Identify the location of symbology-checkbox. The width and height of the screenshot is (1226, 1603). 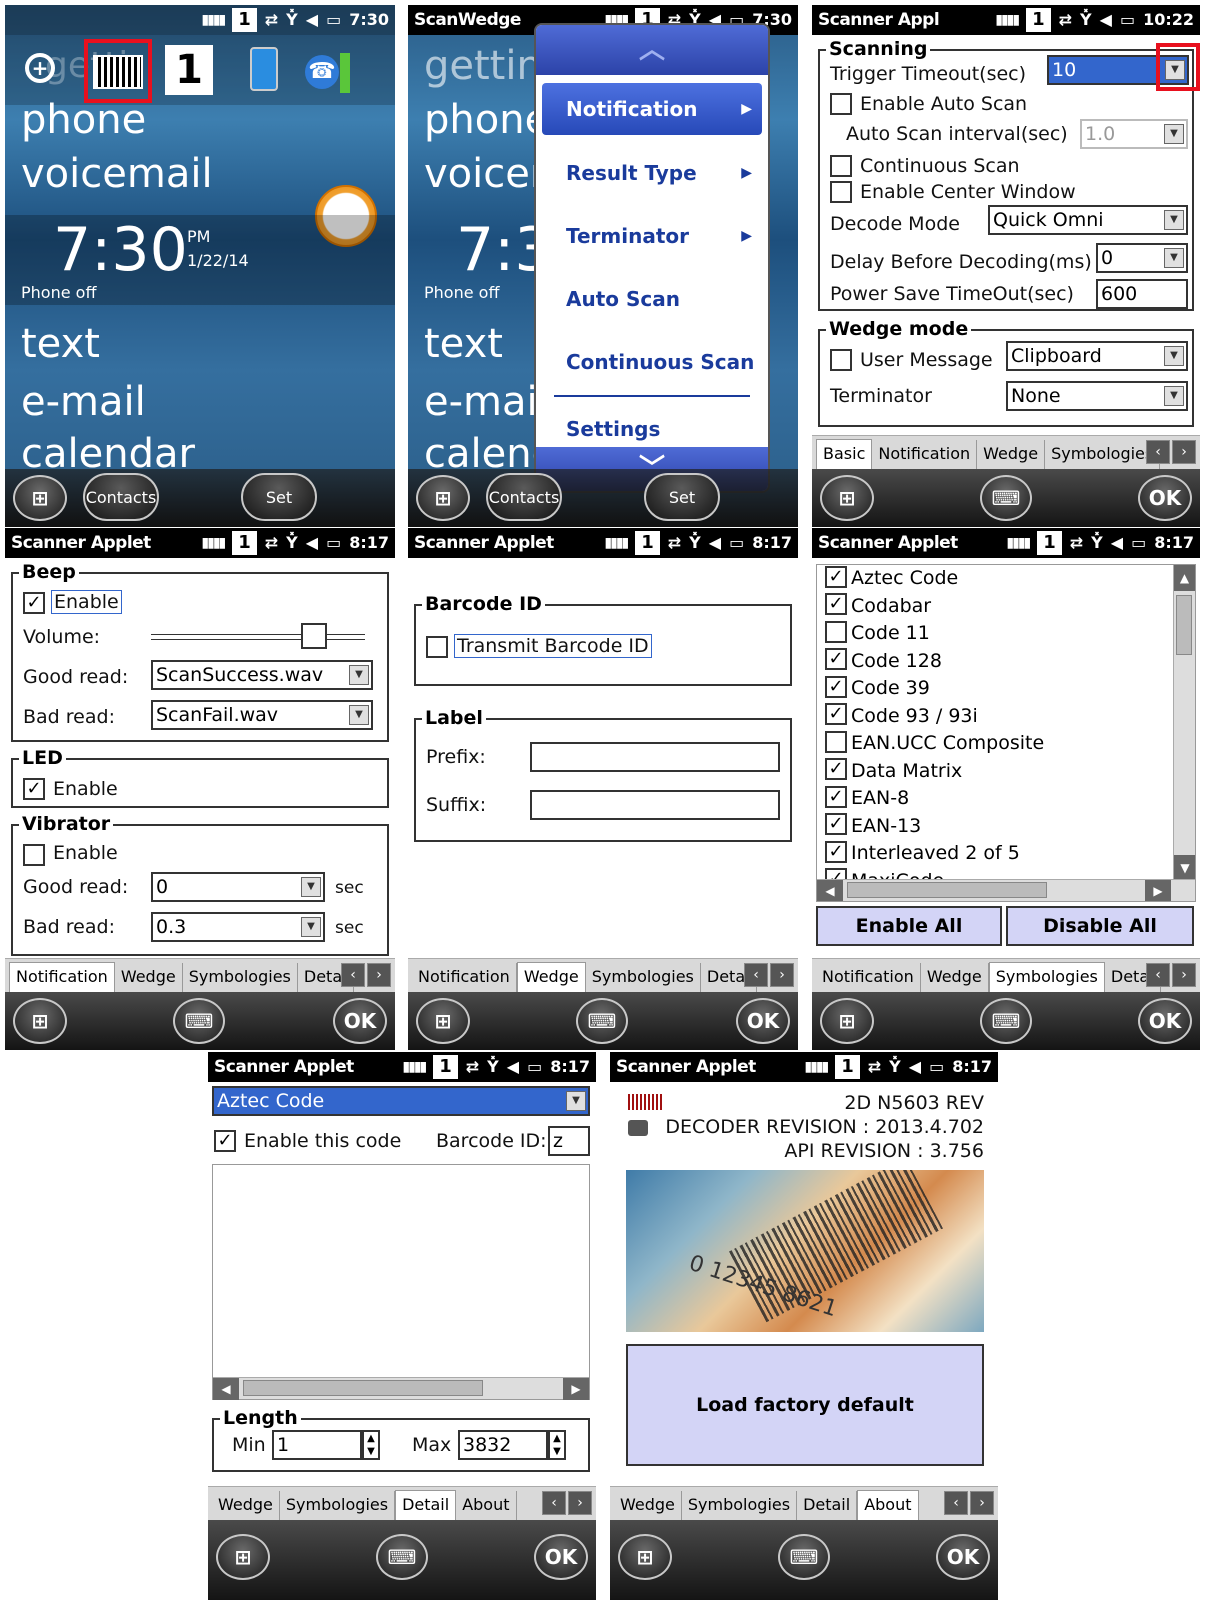
(836, 631).